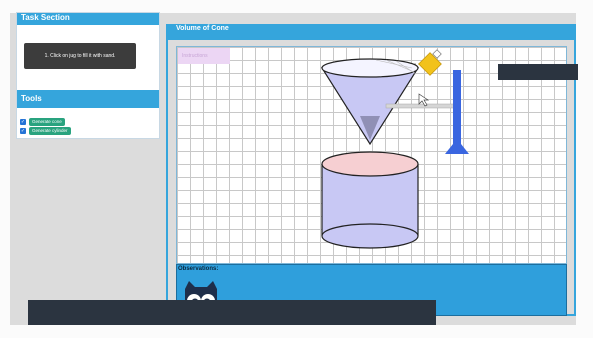  I want to click on task-section-header: Task Section, so click(88, 19).